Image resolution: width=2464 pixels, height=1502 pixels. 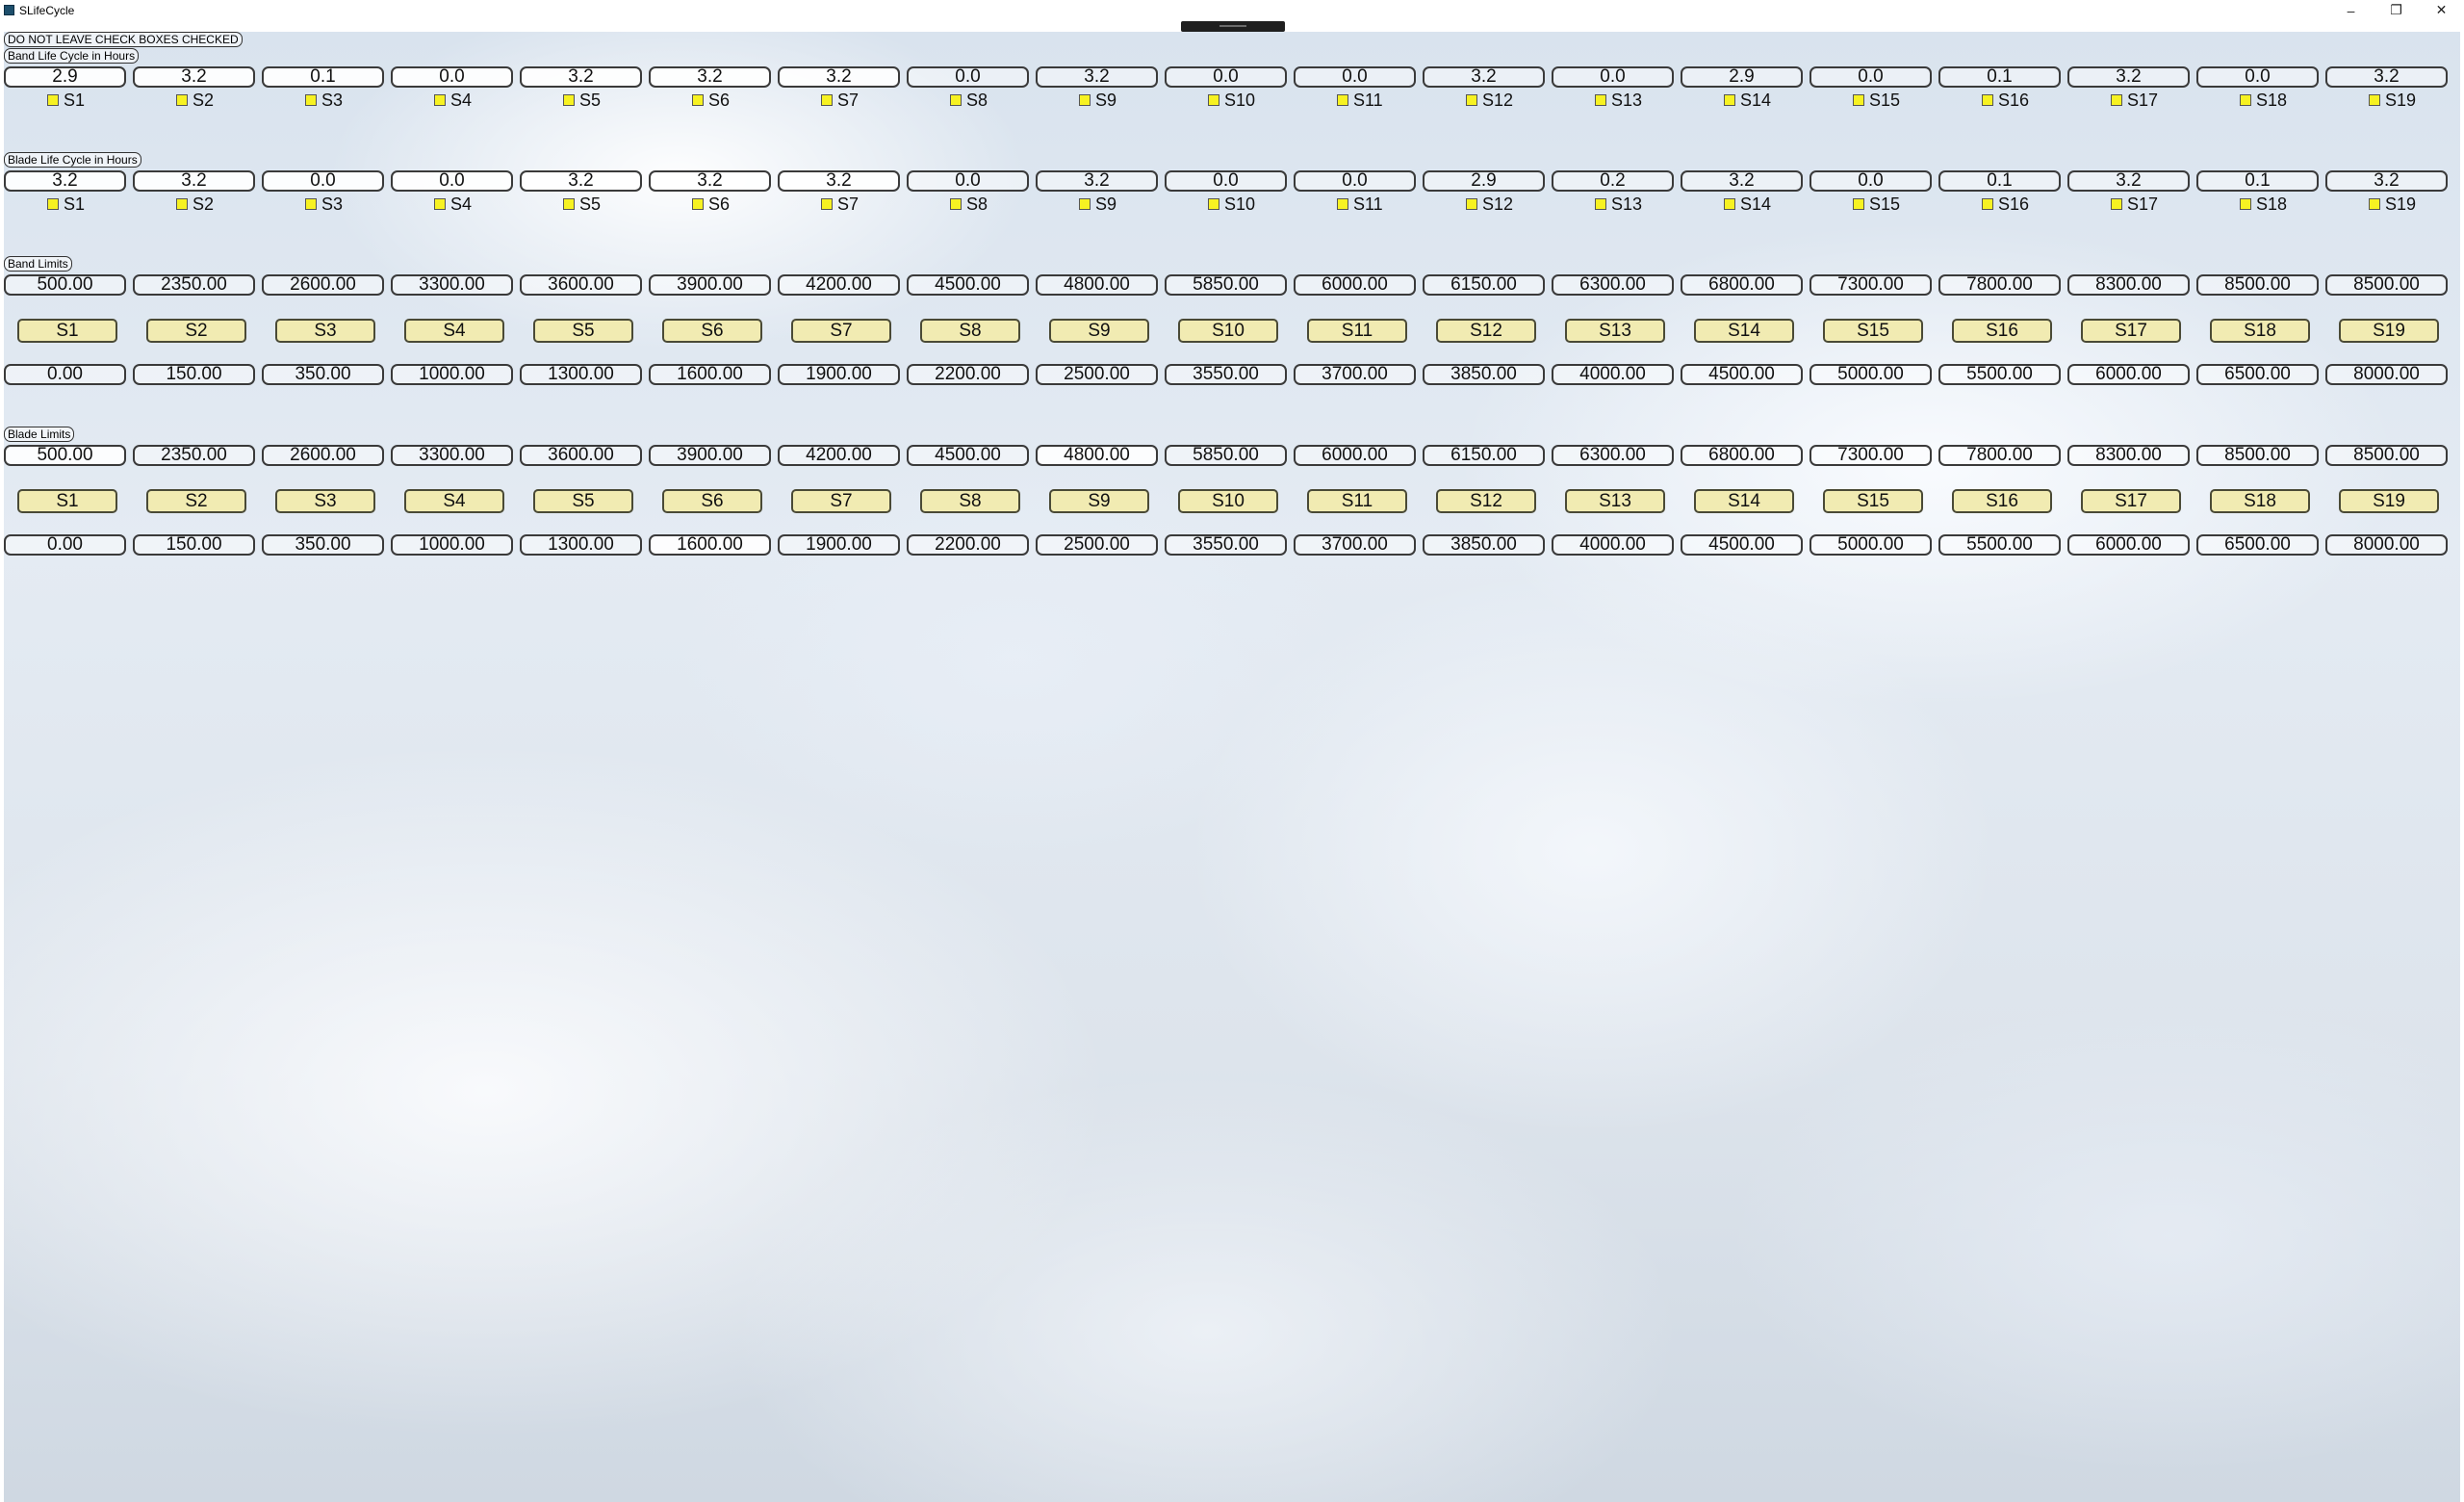 What do you see at coordinates (453, 204) in the screenshot?
I see `segment-checkbox: S4` at bounding box center [453, 204].